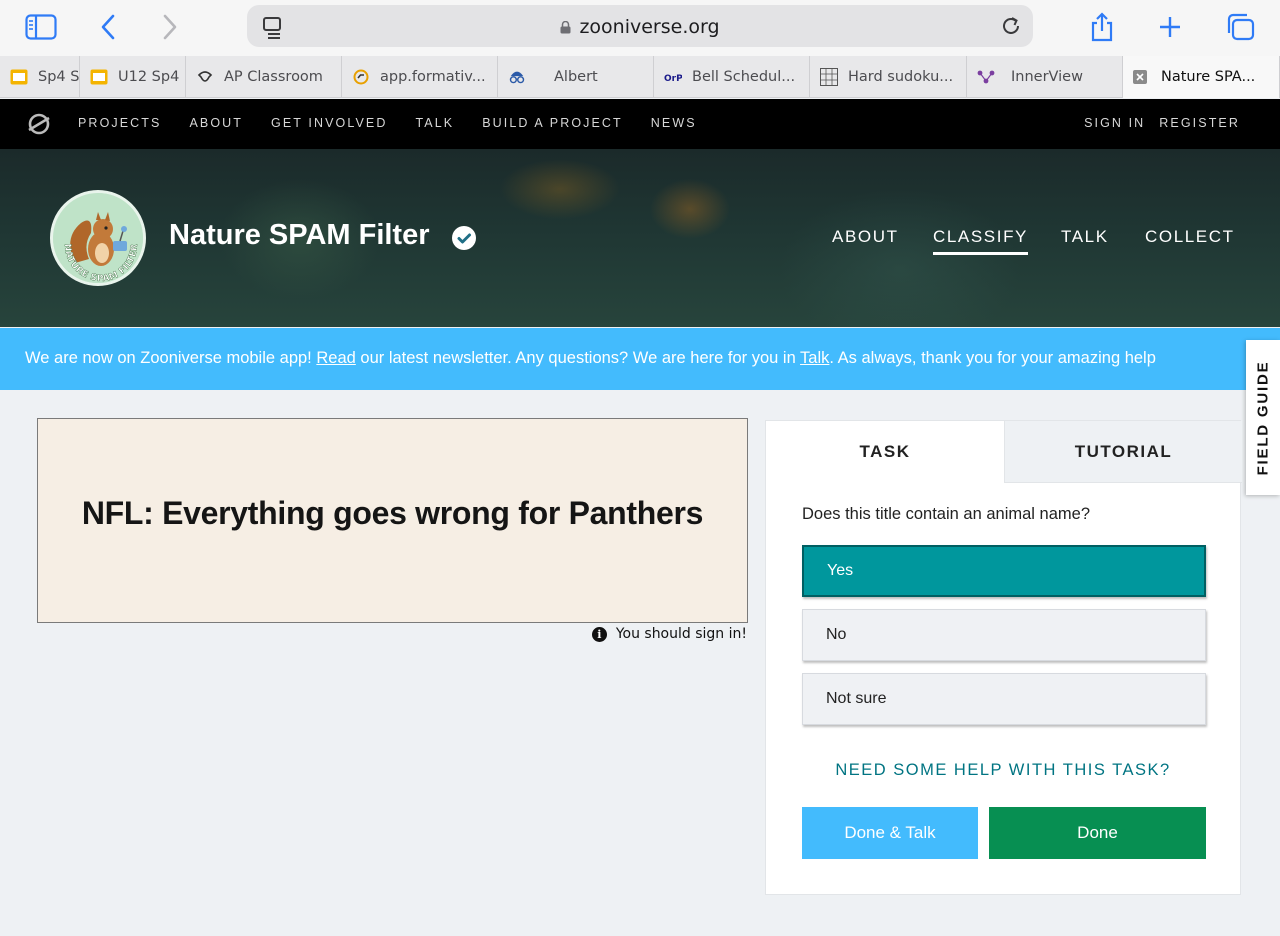 The height and width of the screenshot is (936, 1280). I want to click on project-nav-about: ABOUT, so click(865, 237).